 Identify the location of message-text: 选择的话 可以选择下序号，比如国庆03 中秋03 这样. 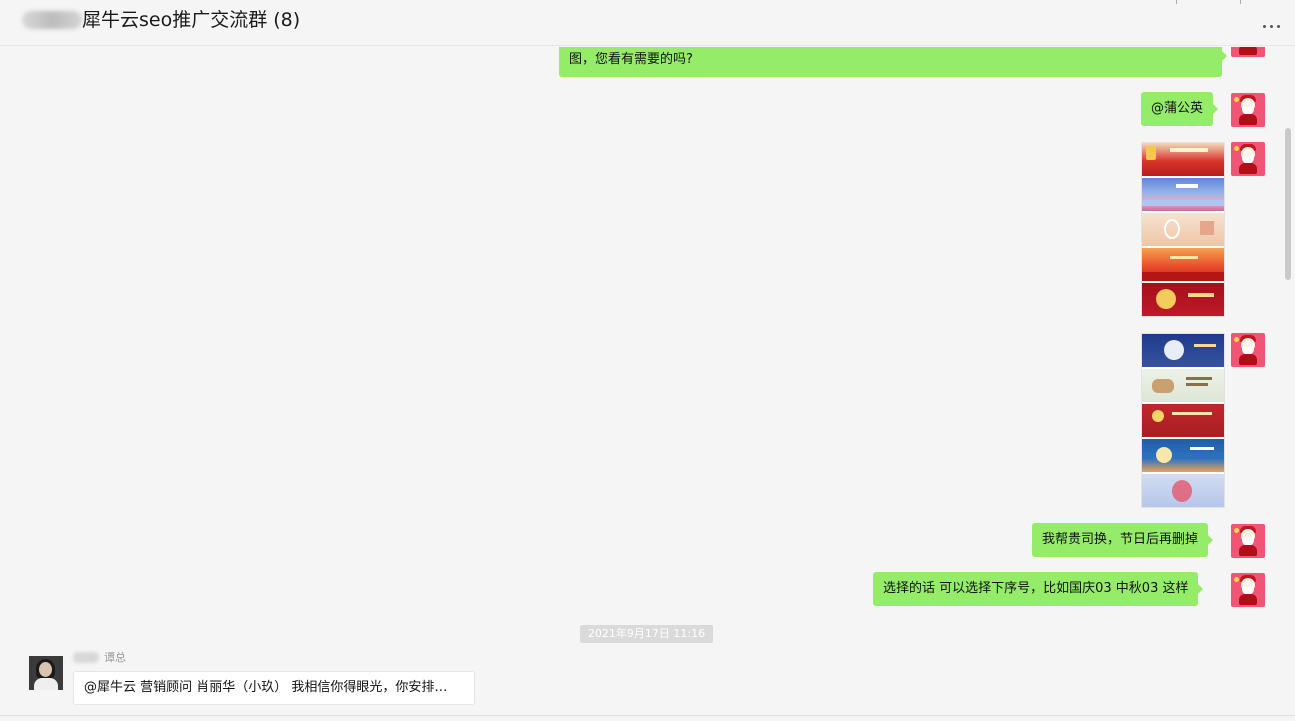
(1036, 588).